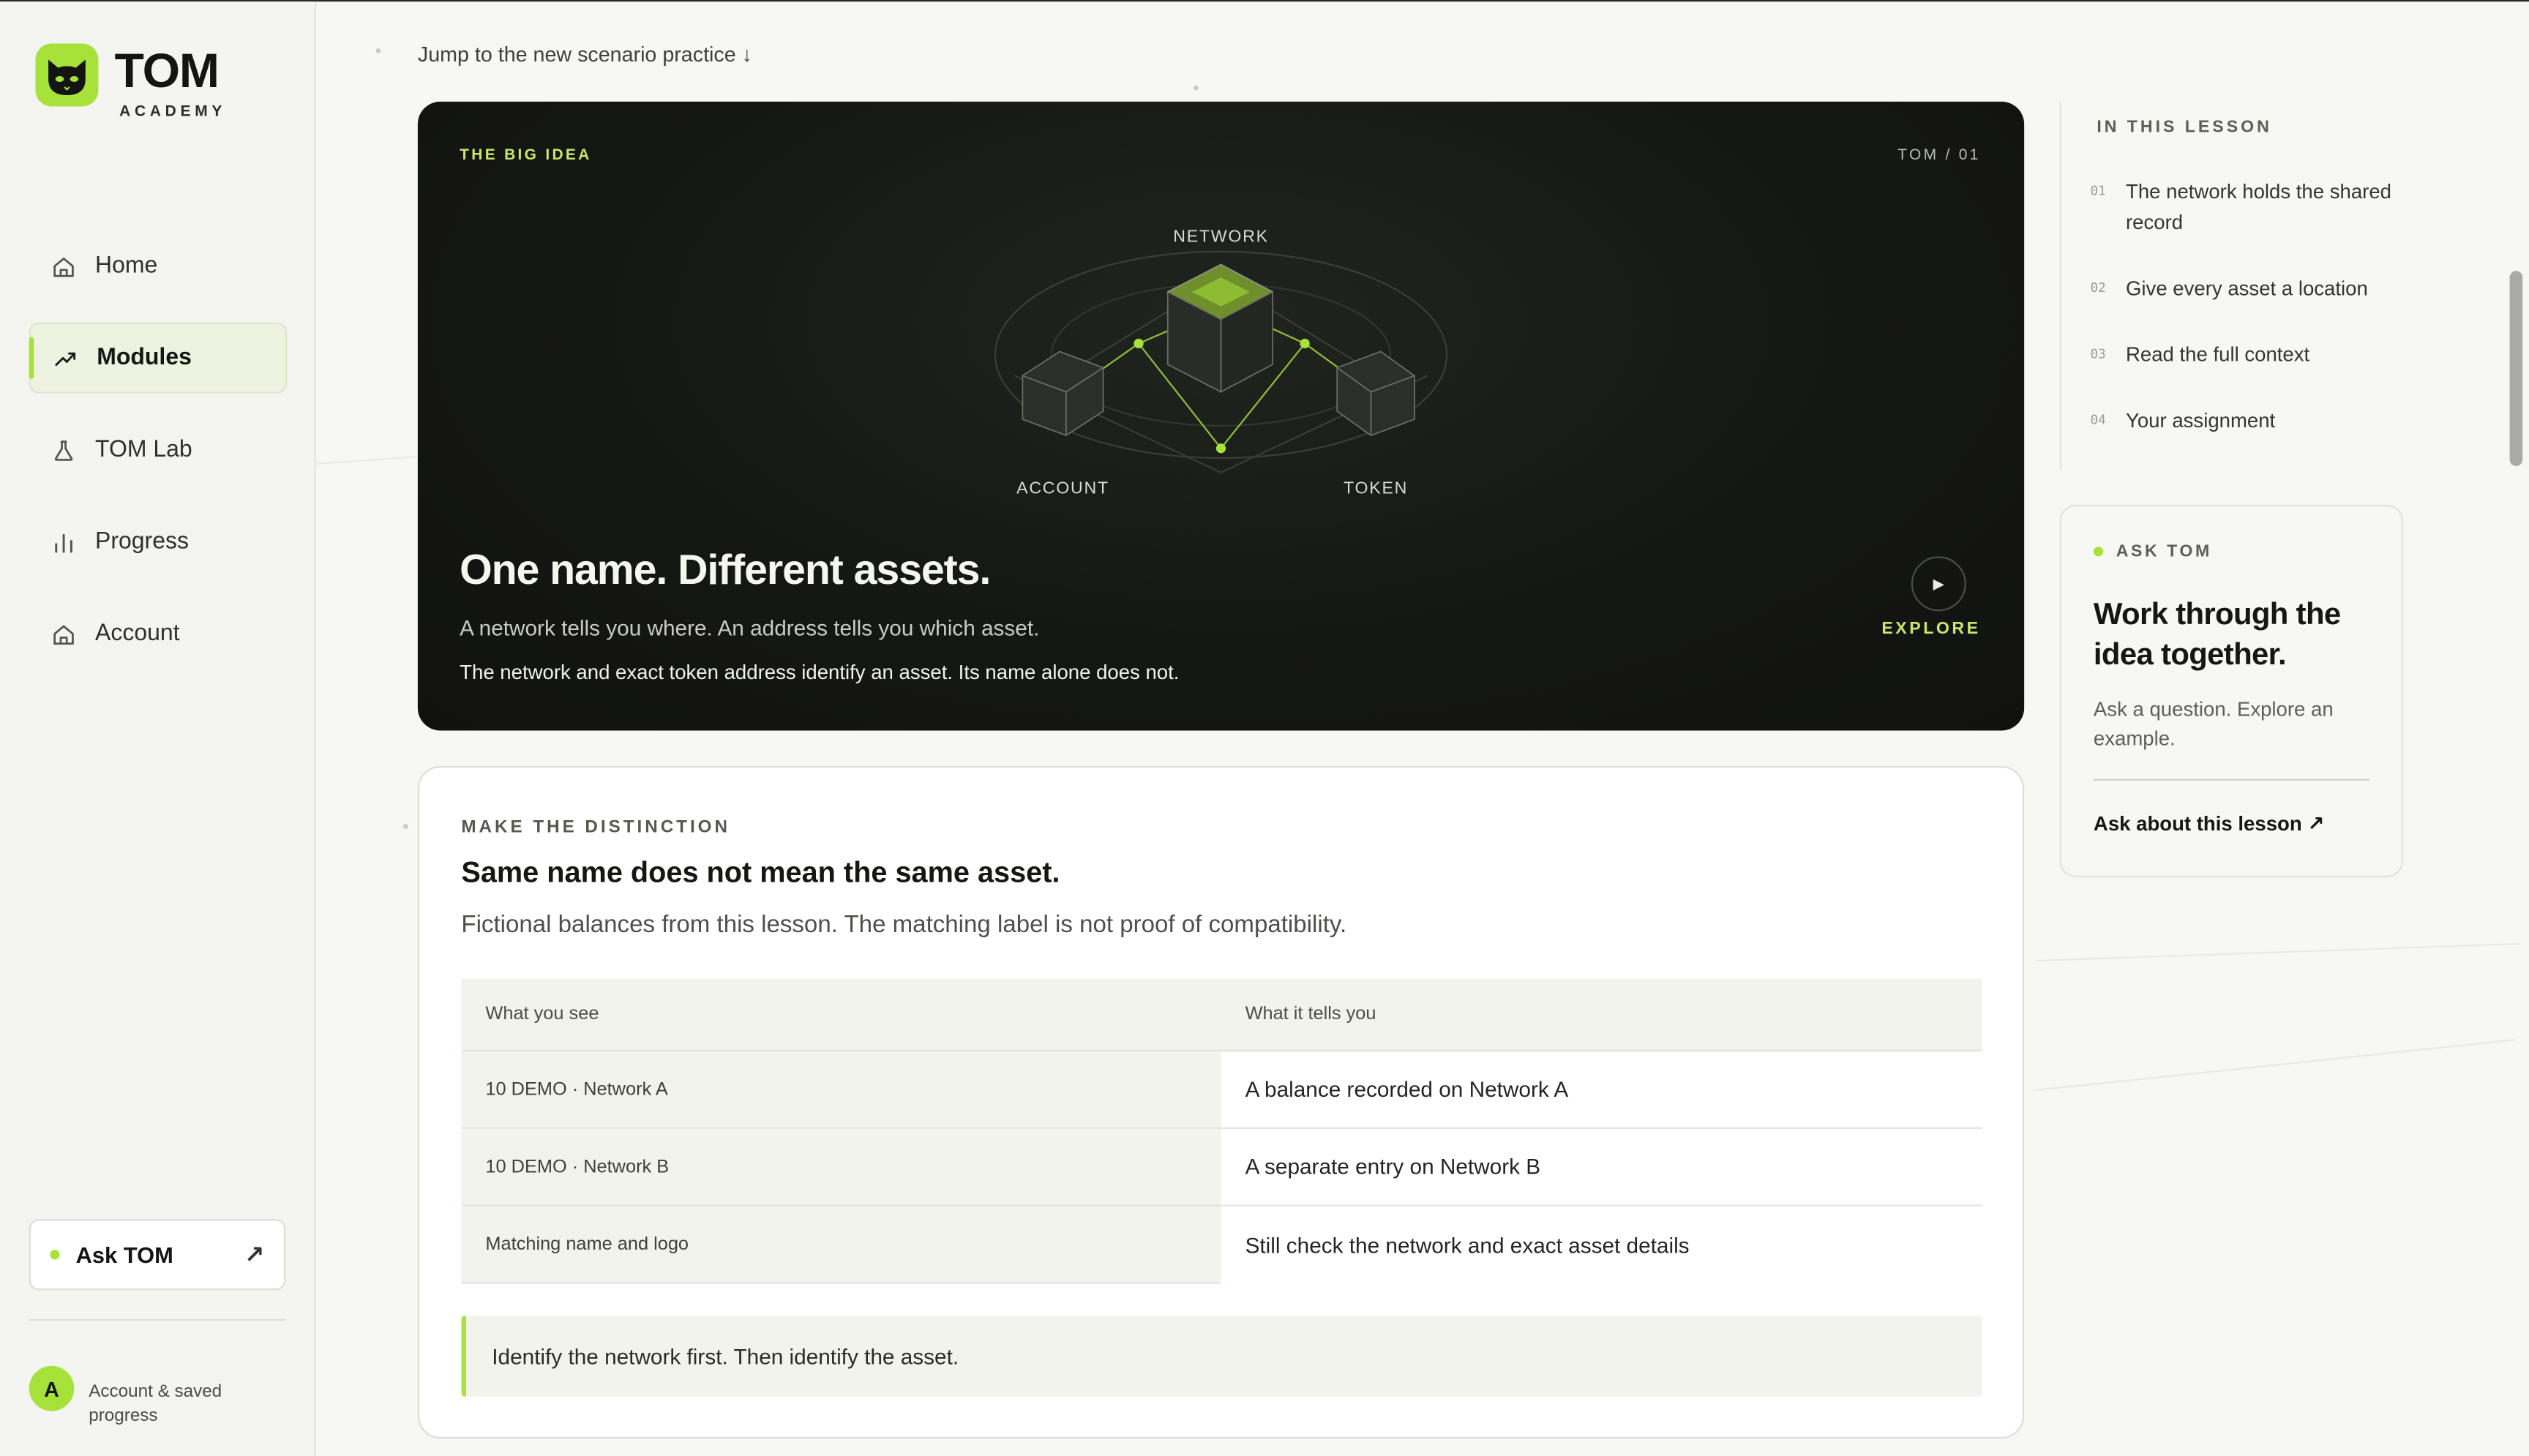 The width and height of the screenshot is (2529, 1456). Describe the element at coordinates (585, 54) in the screenshot. I see `jump-to-practice-link: Jump to the new scenario practice ↓` at that location.